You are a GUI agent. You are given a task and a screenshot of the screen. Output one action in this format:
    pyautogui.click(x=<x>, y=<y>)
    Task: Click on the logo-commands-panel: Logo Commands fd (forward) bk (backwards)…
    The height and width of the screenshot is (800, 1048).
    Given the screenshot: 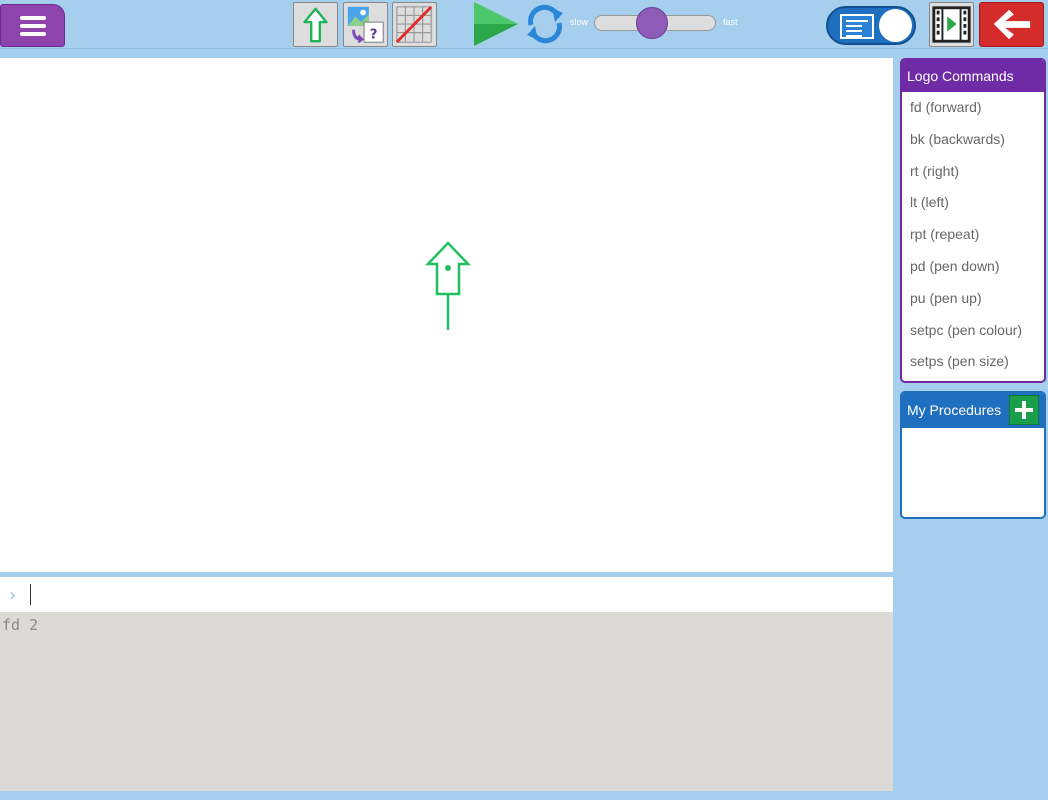 What is the action you would take?
    pyautogui.click(x=973, y=220)
    